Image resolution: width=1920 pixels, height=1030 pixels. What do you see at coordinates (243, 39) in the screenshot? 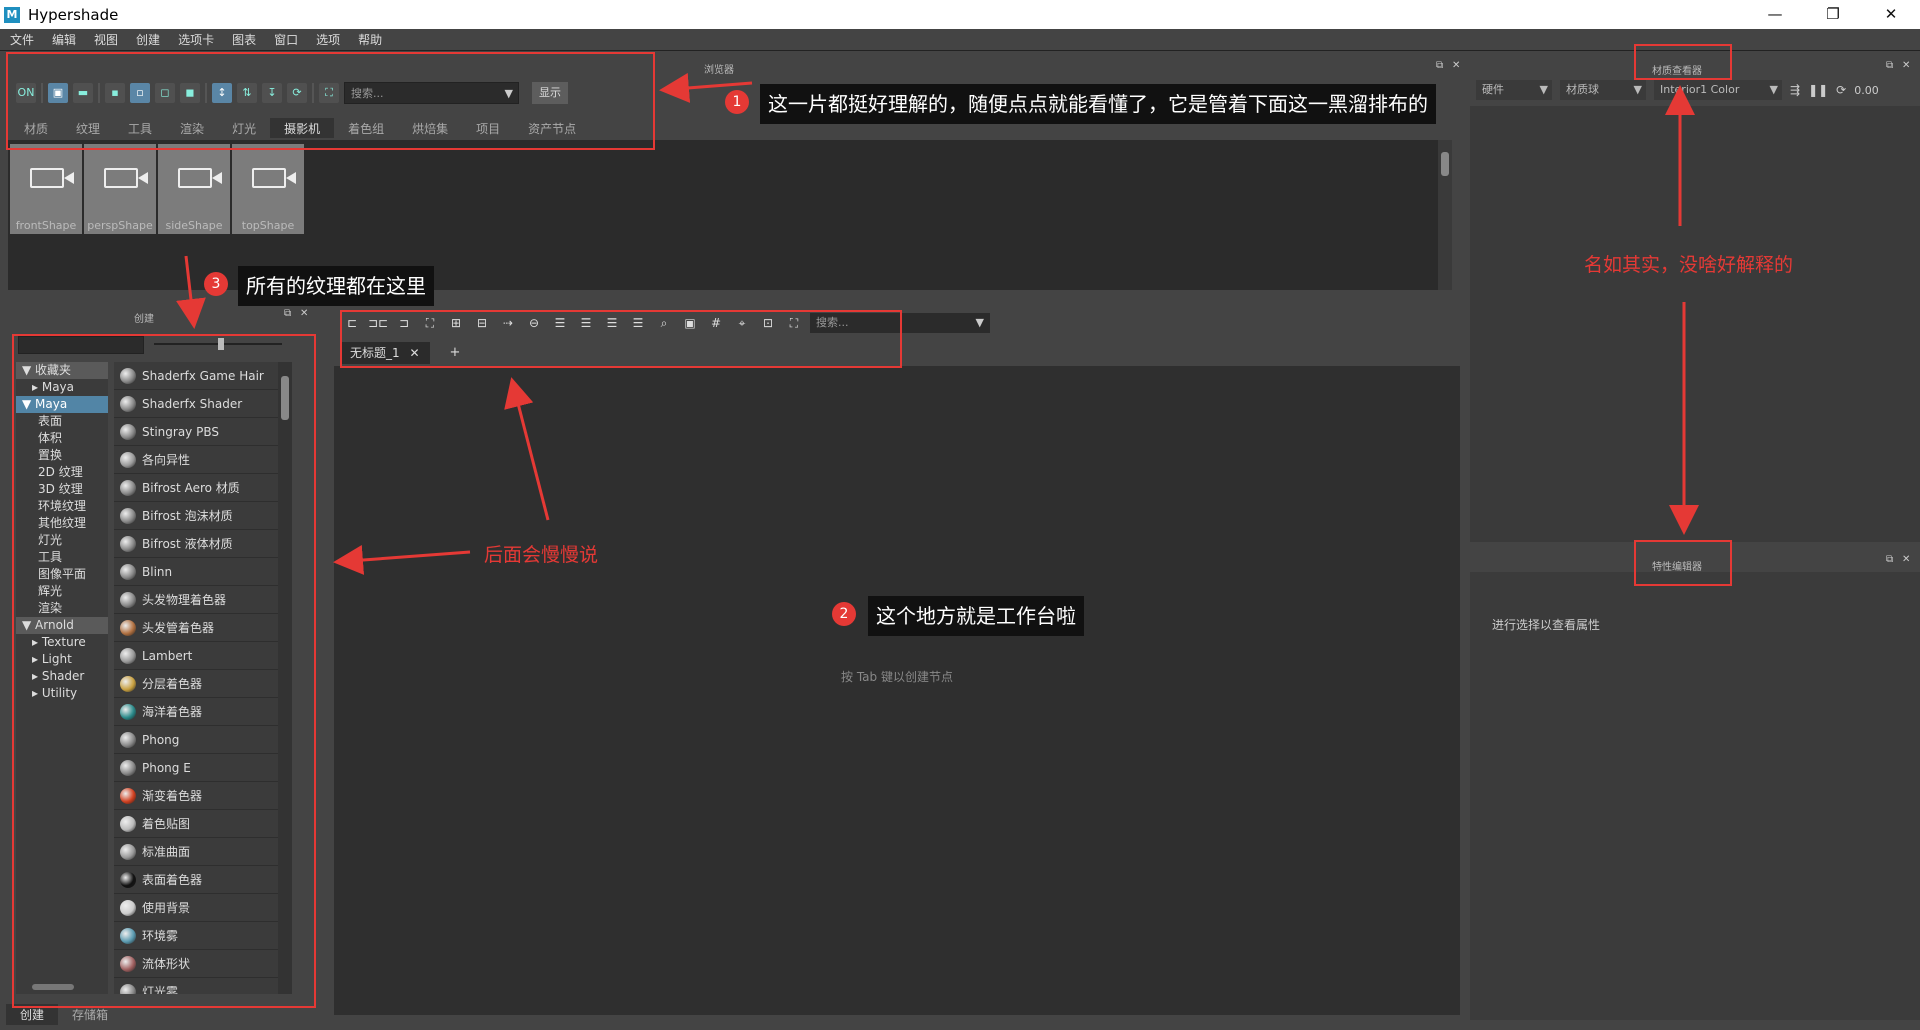
I see `menu-graph: 图表` at bounding box center [243, 39].